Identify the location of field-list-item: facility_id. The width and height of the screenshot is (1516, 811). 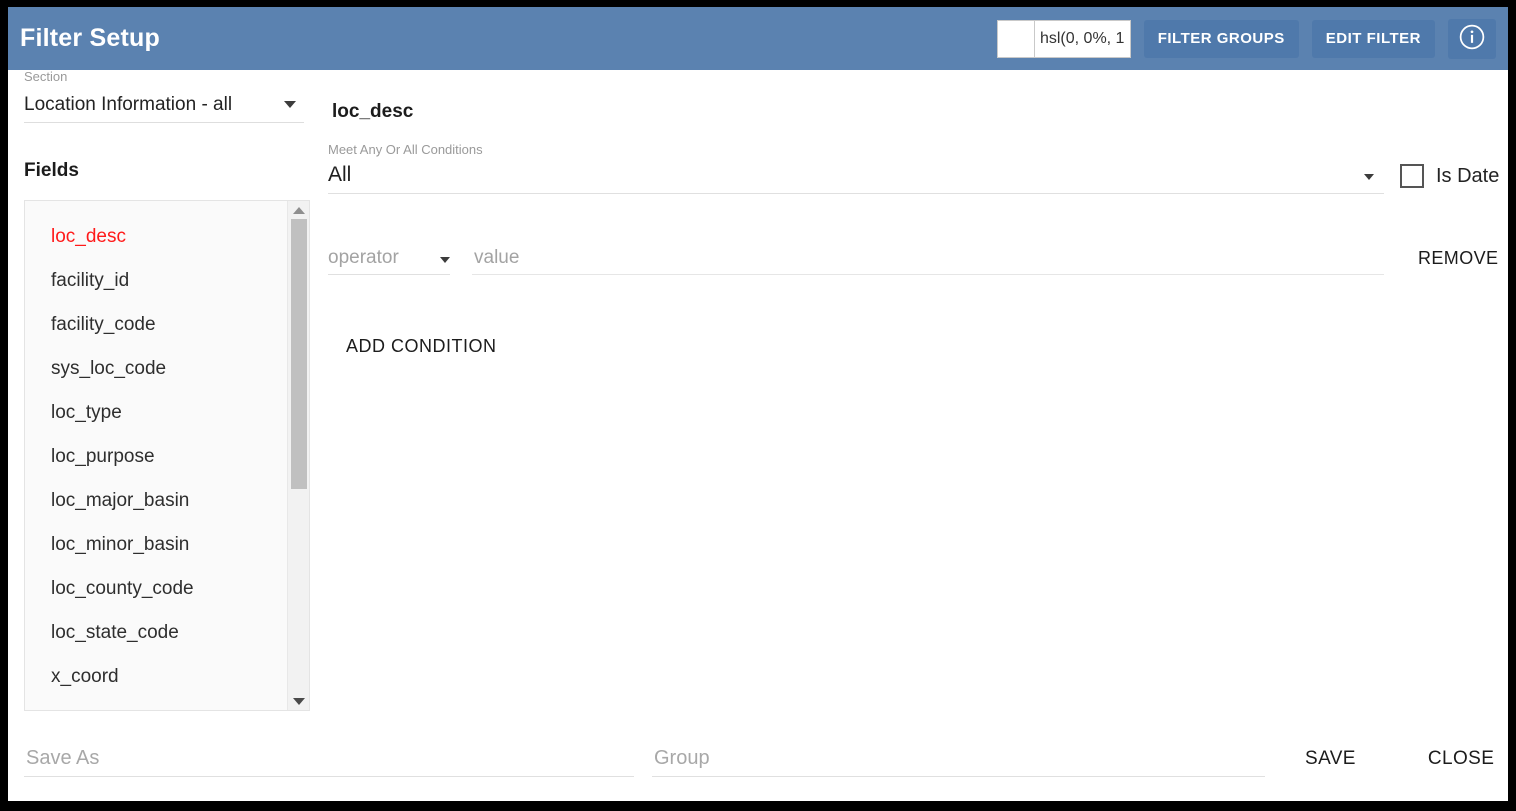
(156, 281).